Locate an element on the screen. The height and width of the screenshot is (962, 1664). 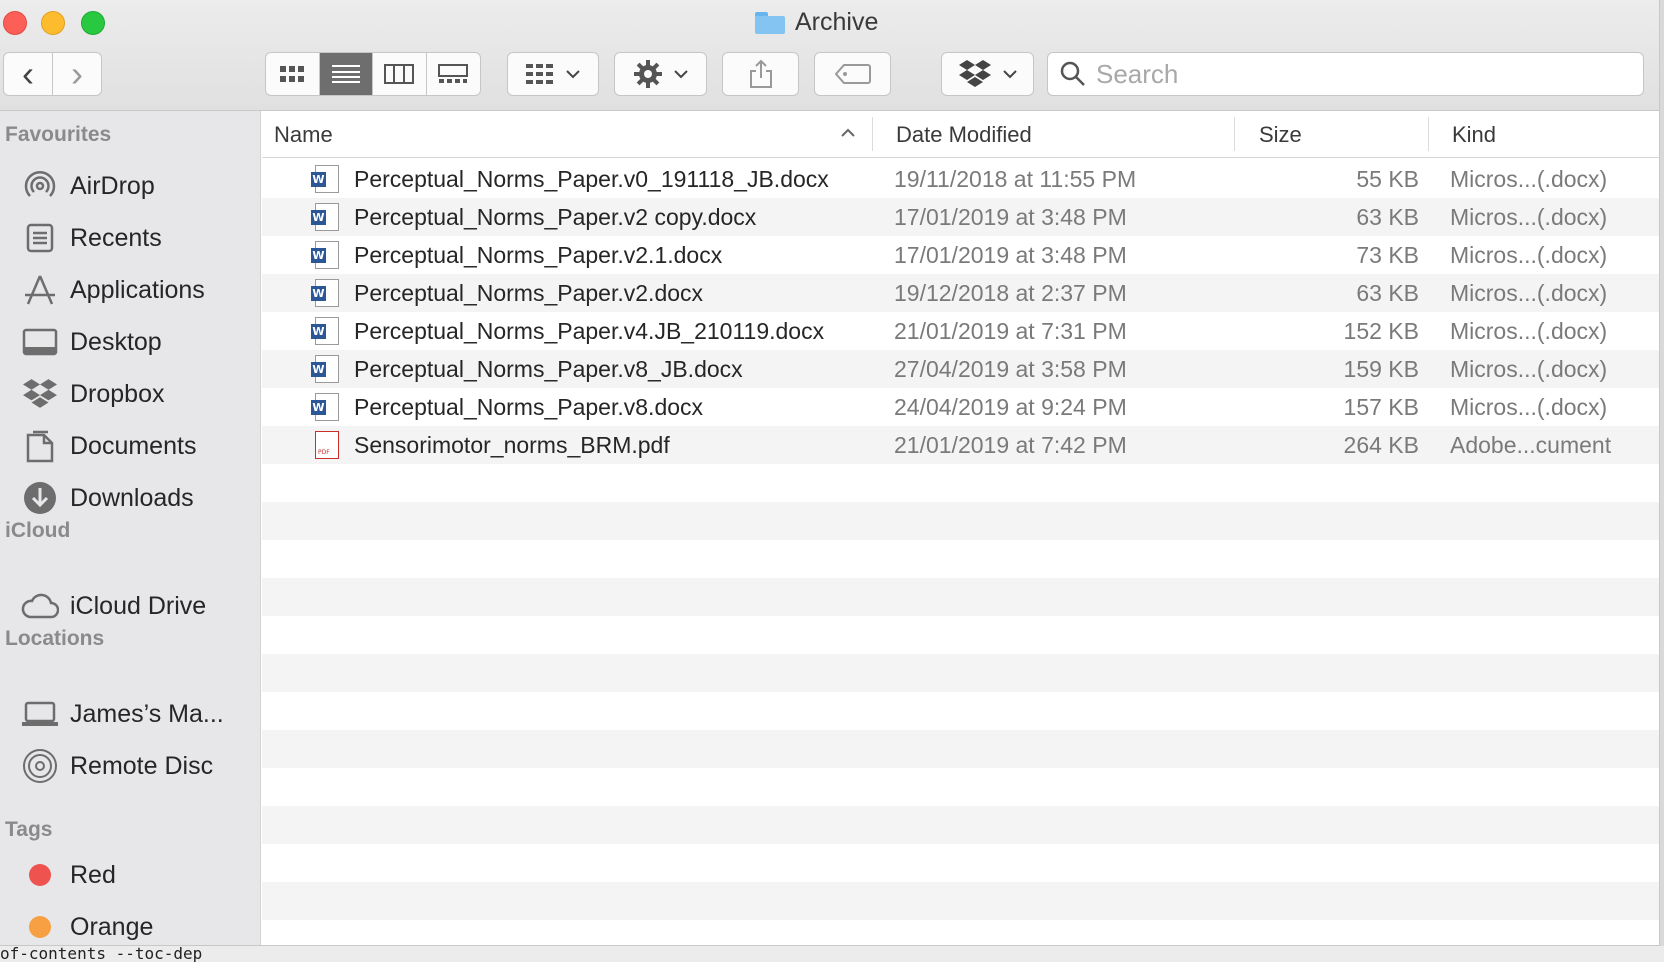
zoom-button is located at coordinates (93, 23).